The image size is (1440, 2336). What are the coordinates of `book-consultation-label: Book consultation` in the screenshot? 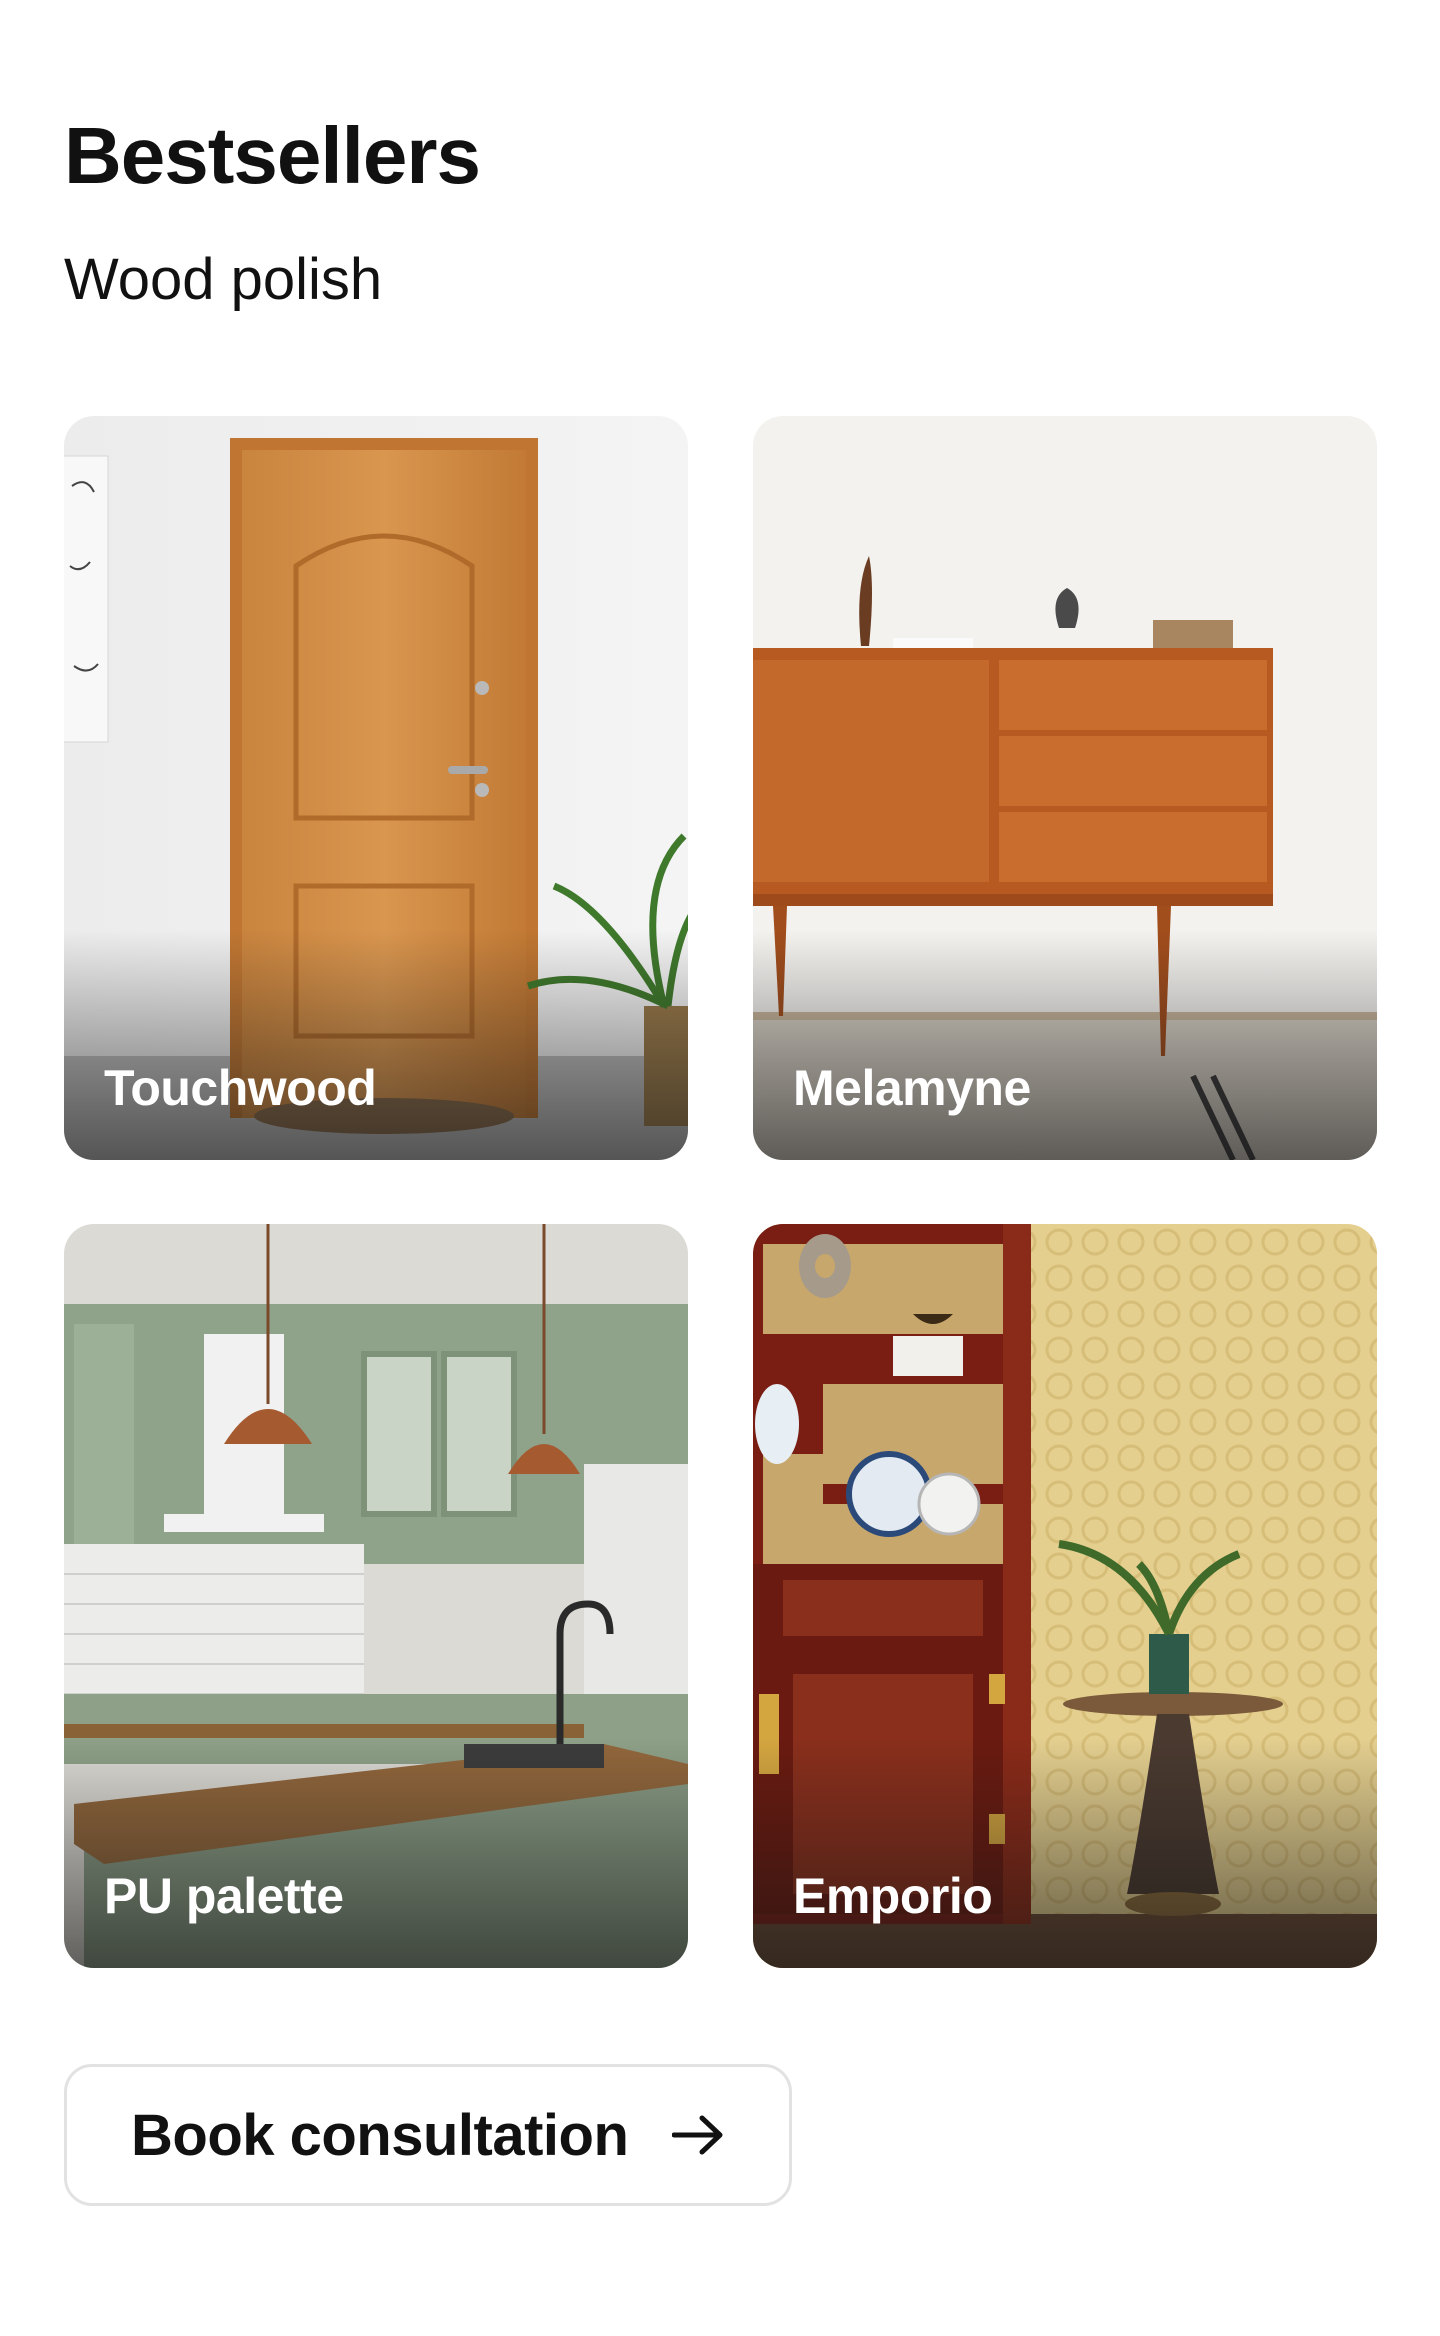 It's located at (380, 2135).